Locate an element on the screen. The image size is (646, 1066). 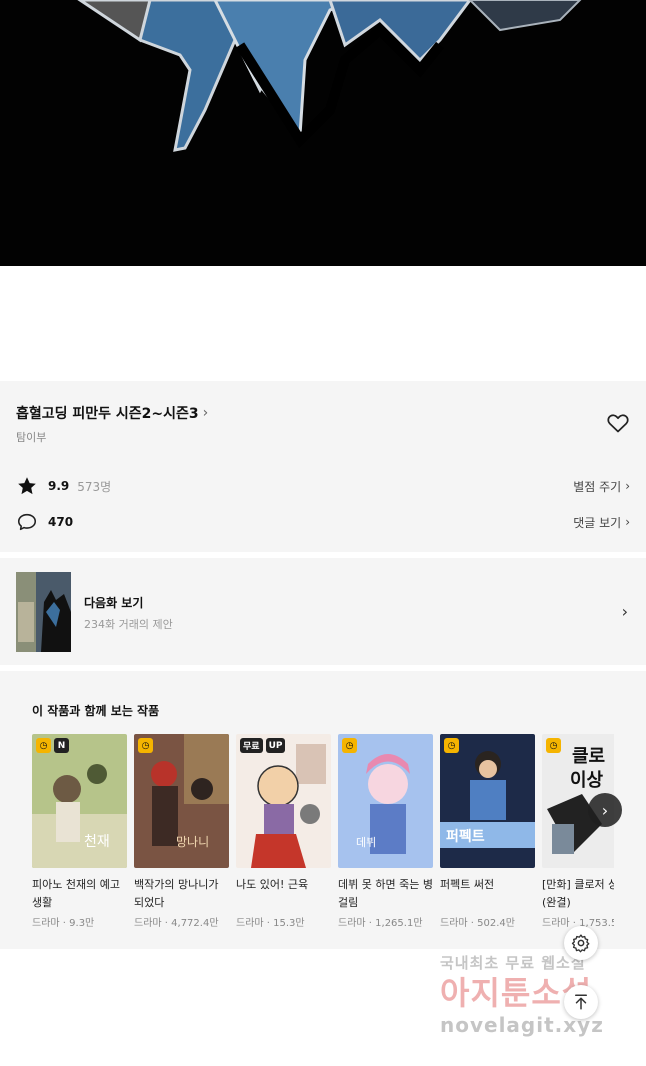
recommendation-views: 15.3만 is located at coordinates (289, 923).